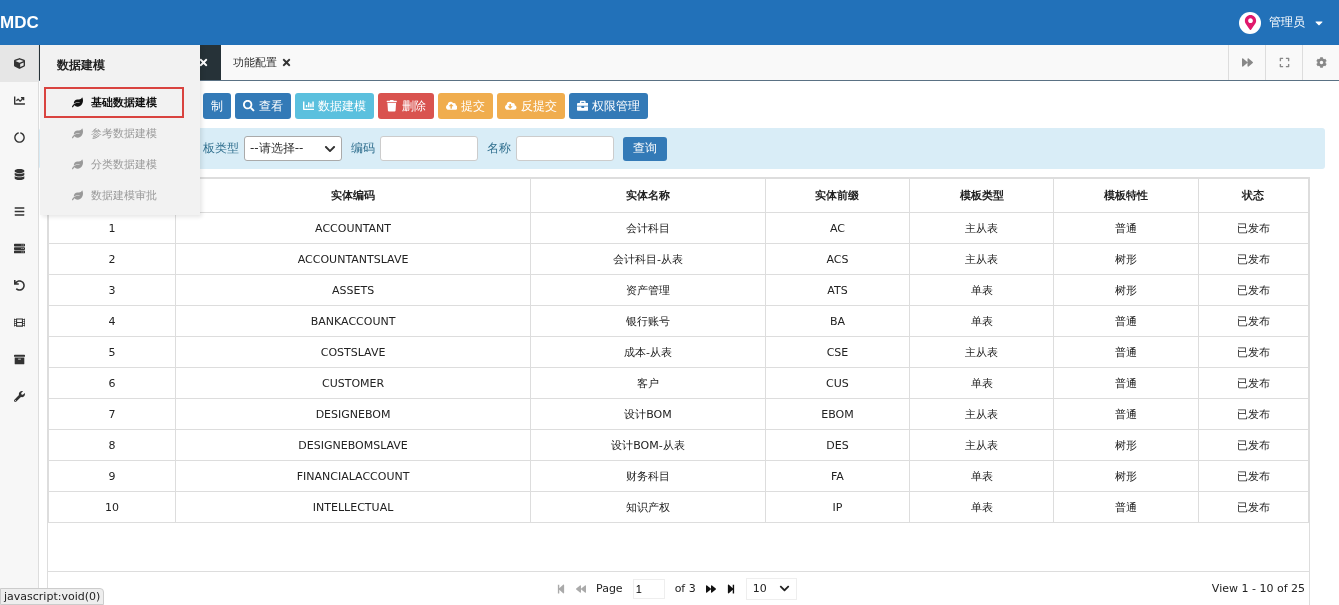 The height and width of the screenshot is (605, 1339). I want to click on table-cell: INTELLECTUAL, so click(353, 507).